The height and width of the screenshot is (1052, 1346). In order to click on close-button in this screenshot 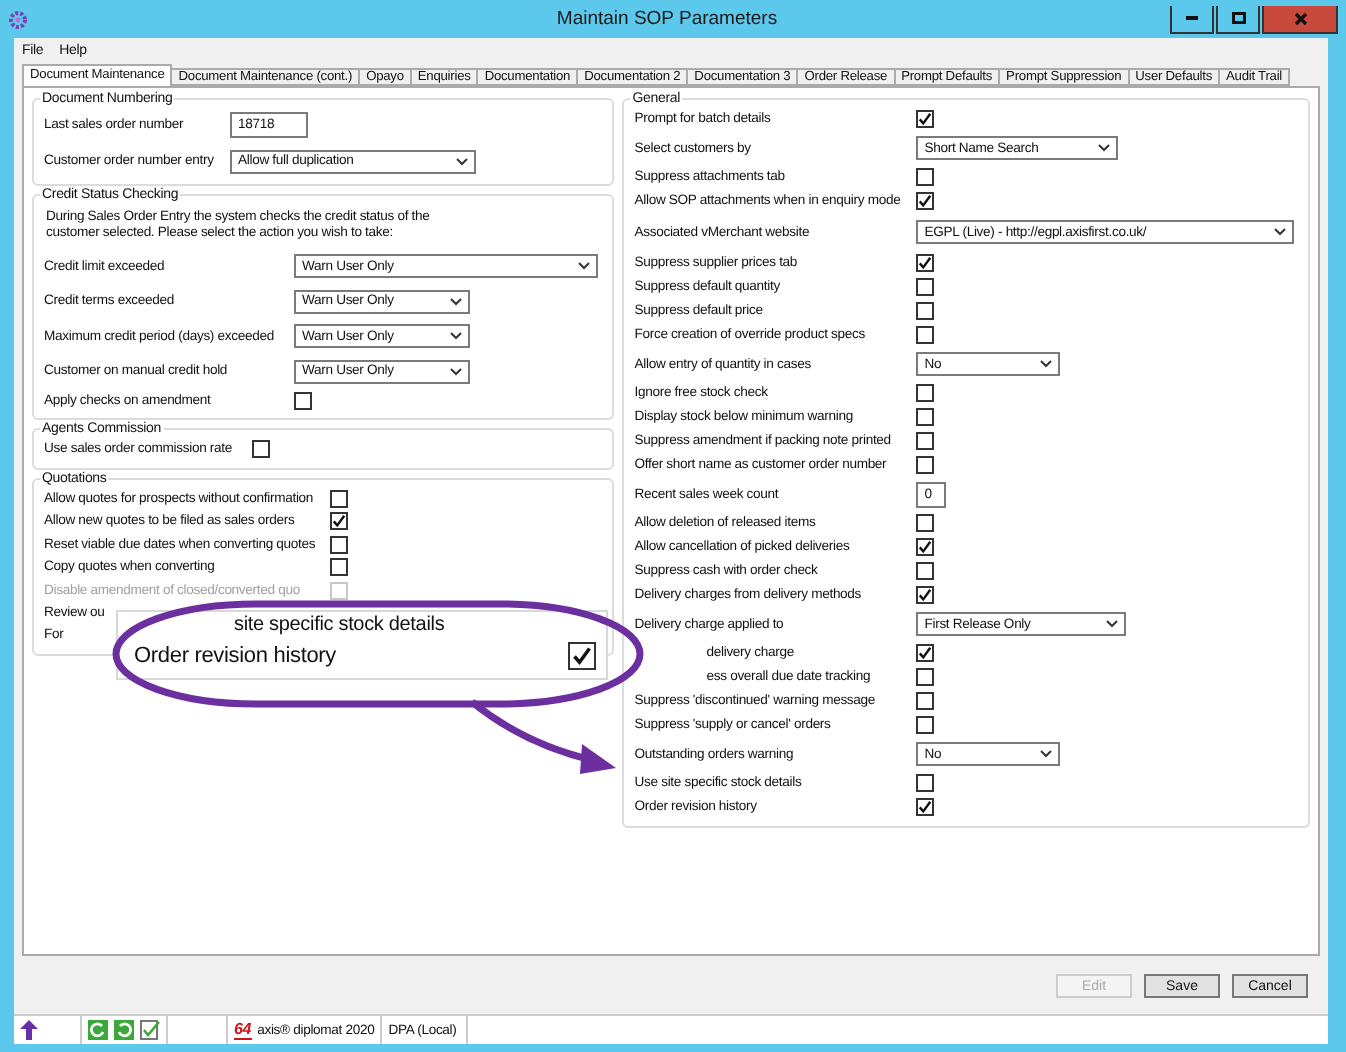, I will do `click(1300, 19)`.